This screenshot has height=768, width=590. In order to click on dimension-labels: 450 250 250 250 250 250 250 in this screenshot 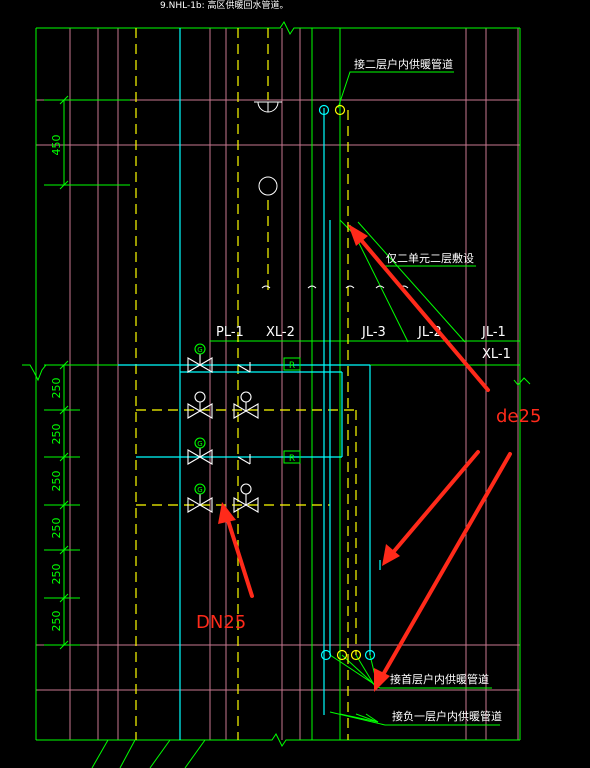, I will do `click(56, 383)`.